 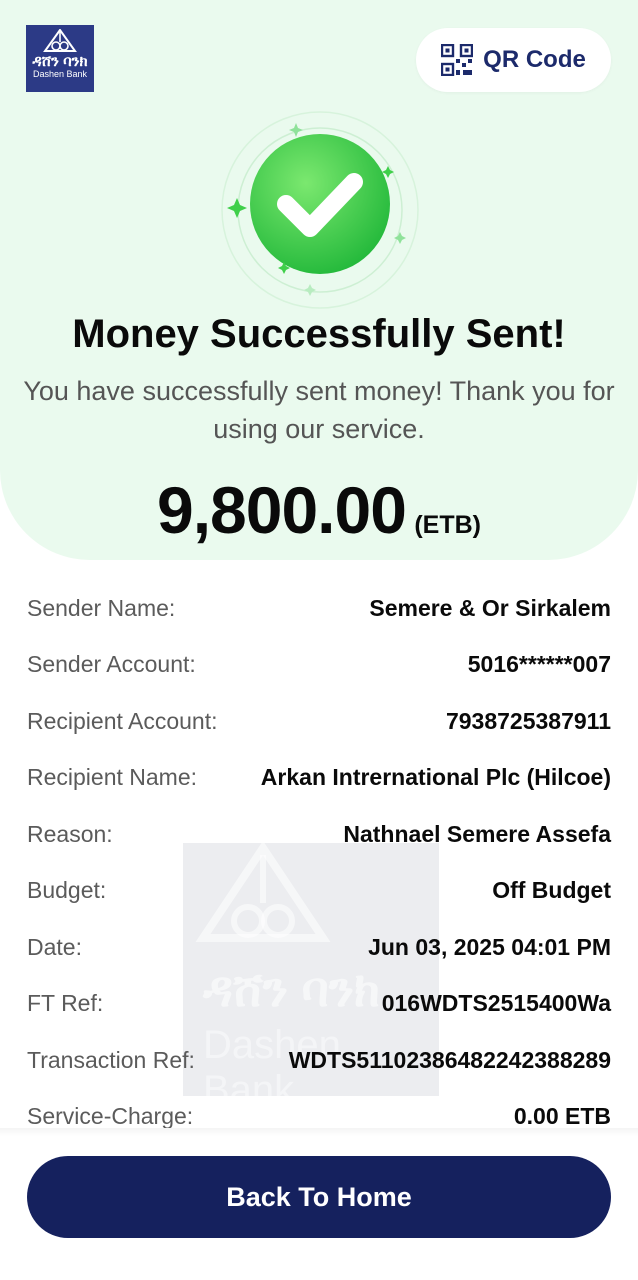 I want to click on detail-label: Budget:, so click(x=67, y=890).